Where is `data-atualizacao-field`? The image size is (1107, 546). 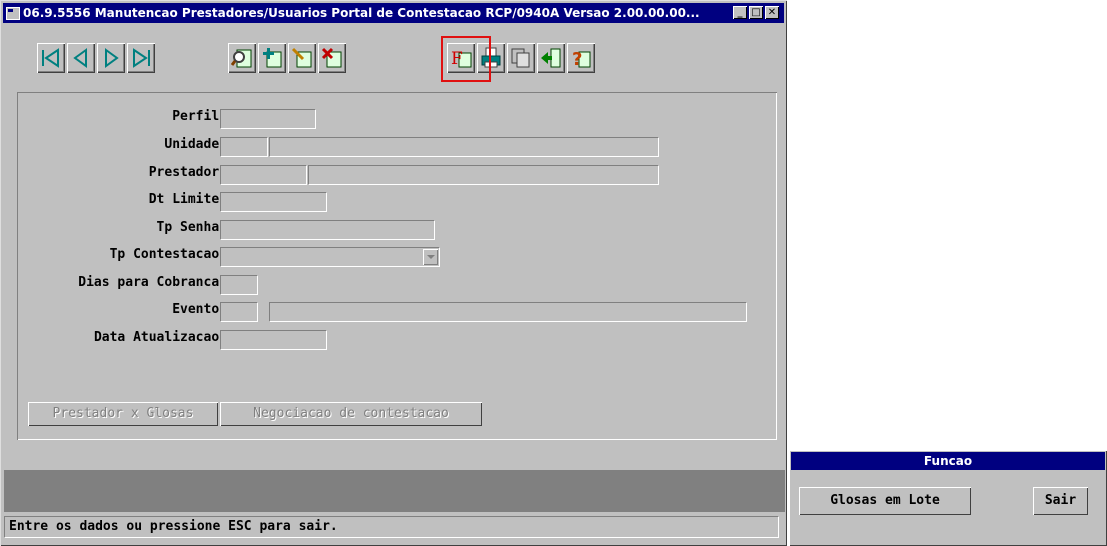 data-atualizacao-field is located at coordinates (273, 340).